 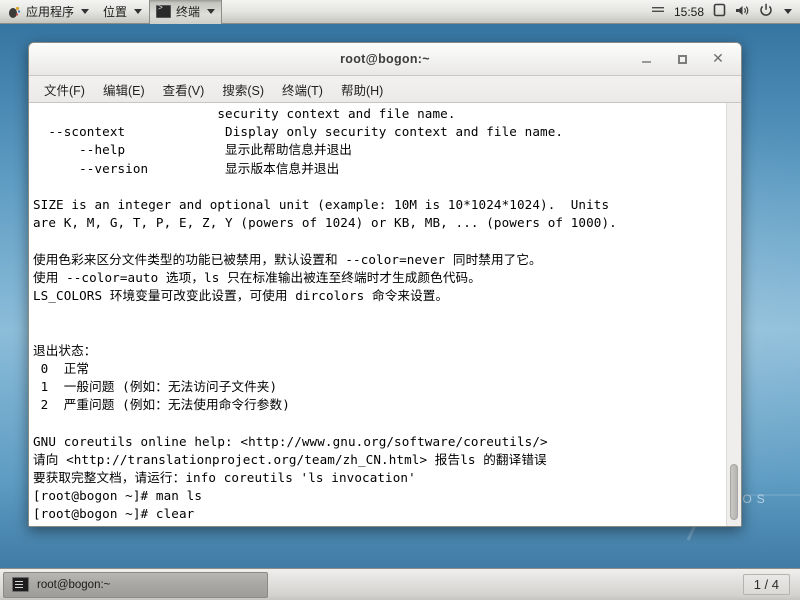 I want to click on window-title: root@bogon:~, so click(x=385, y=59).